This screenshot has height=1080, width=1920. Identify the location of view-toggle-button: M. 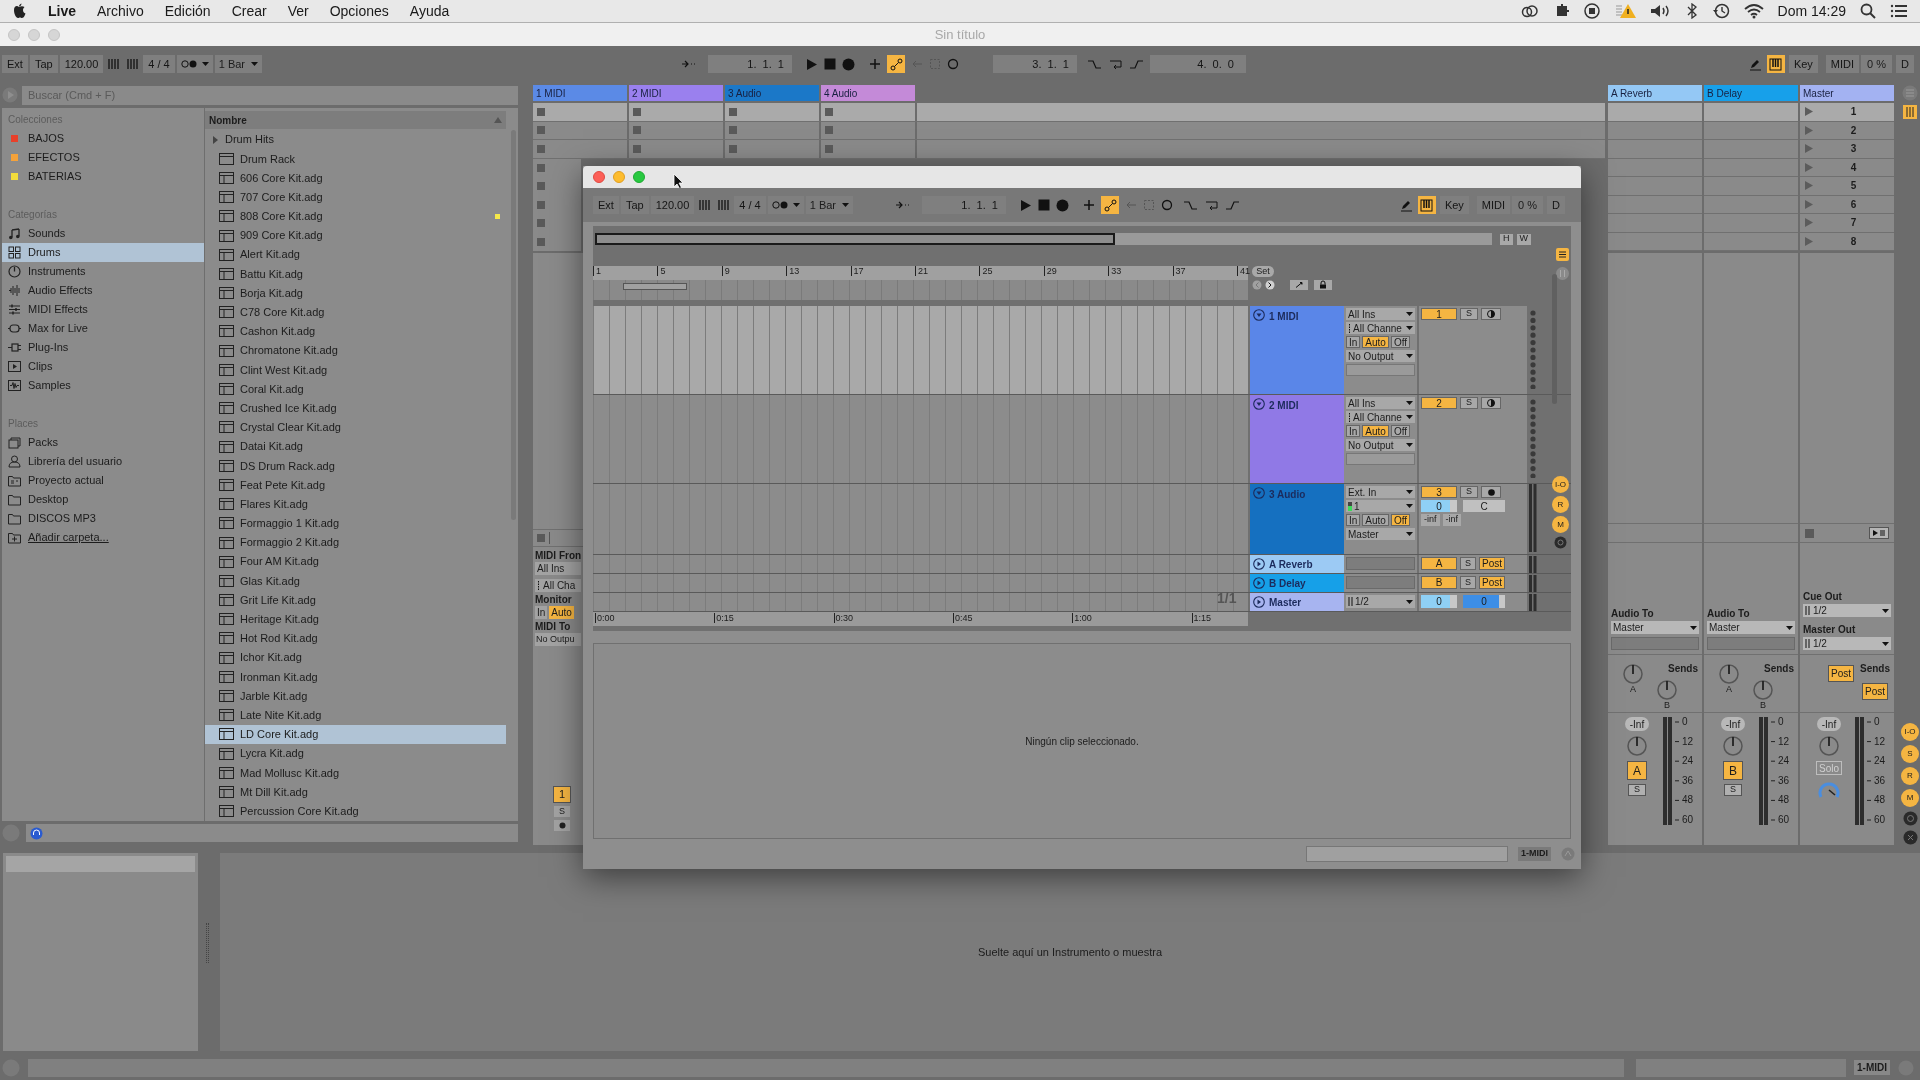
(1910, 798).